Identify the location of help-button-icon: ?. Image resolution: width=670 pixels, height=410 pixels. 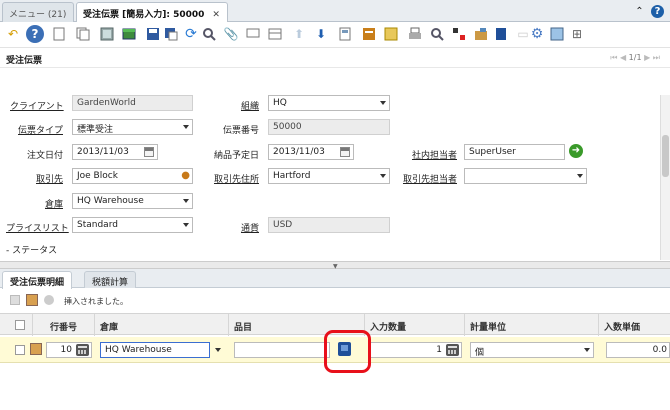
(35, 34).